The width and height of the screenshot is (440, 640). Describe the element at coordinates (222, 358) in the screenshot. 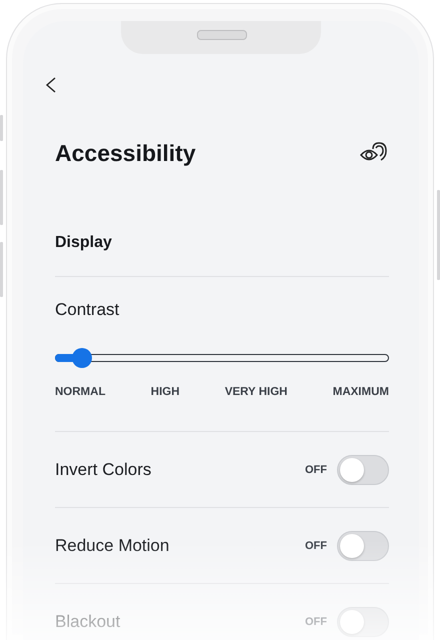

I see `contrast-slider` at that location.